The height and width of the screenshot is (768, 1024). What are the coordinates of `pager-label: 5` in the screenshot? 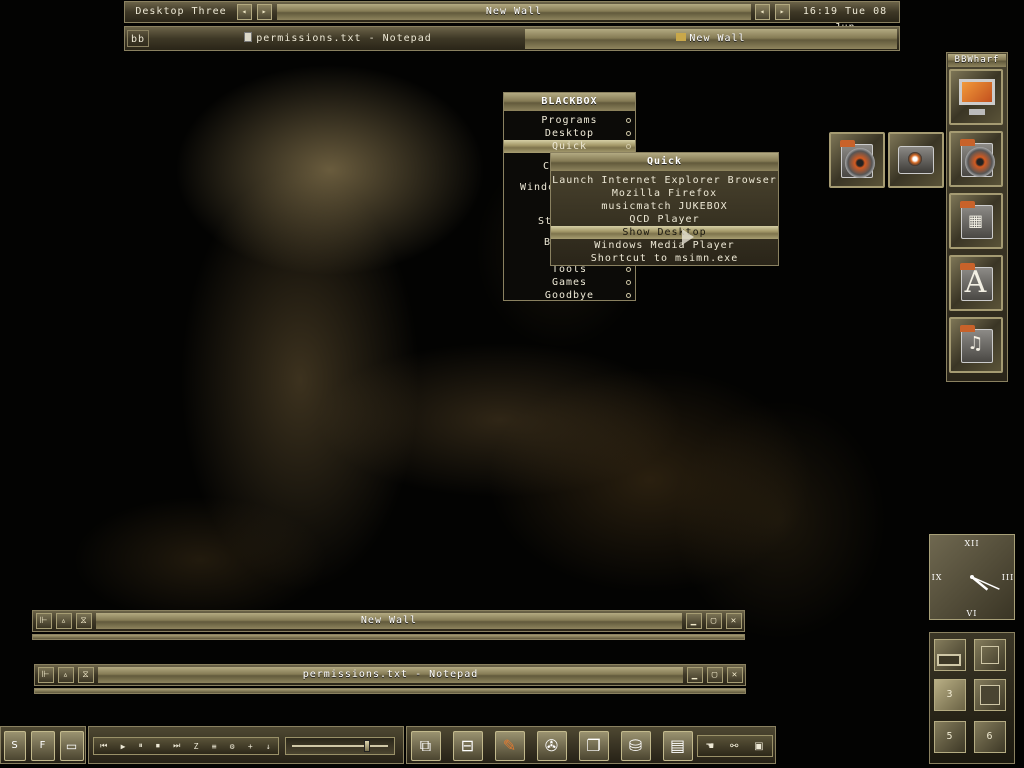 It's located at (950, 736).